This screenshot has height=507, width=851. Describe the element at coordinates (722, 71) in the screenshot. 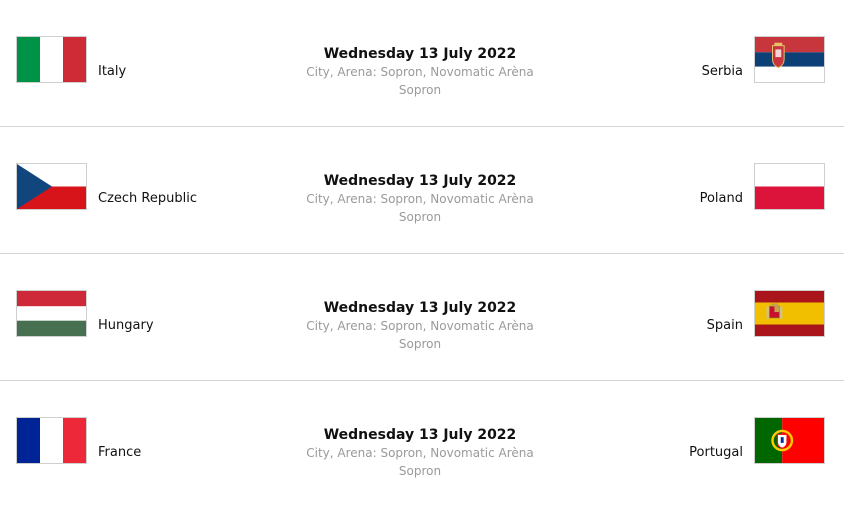

I see `away-team-name: Serbia` at that location.